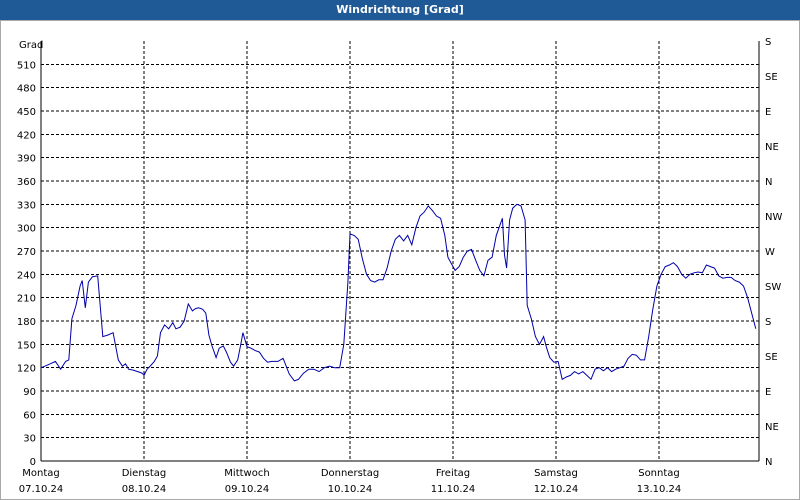 The height and width of the screenshot is (500, 800). Describe the element at coordinates (26, 369) in the screenshot. I see `y-tick-label: 120` at that location.